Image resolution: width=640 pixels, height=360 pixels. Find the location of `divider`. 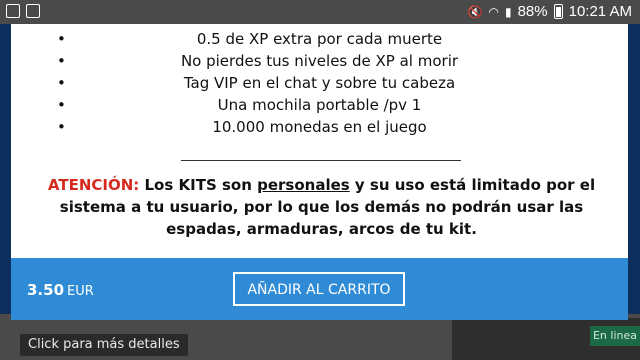

divider is located at coordinates (321, 160).